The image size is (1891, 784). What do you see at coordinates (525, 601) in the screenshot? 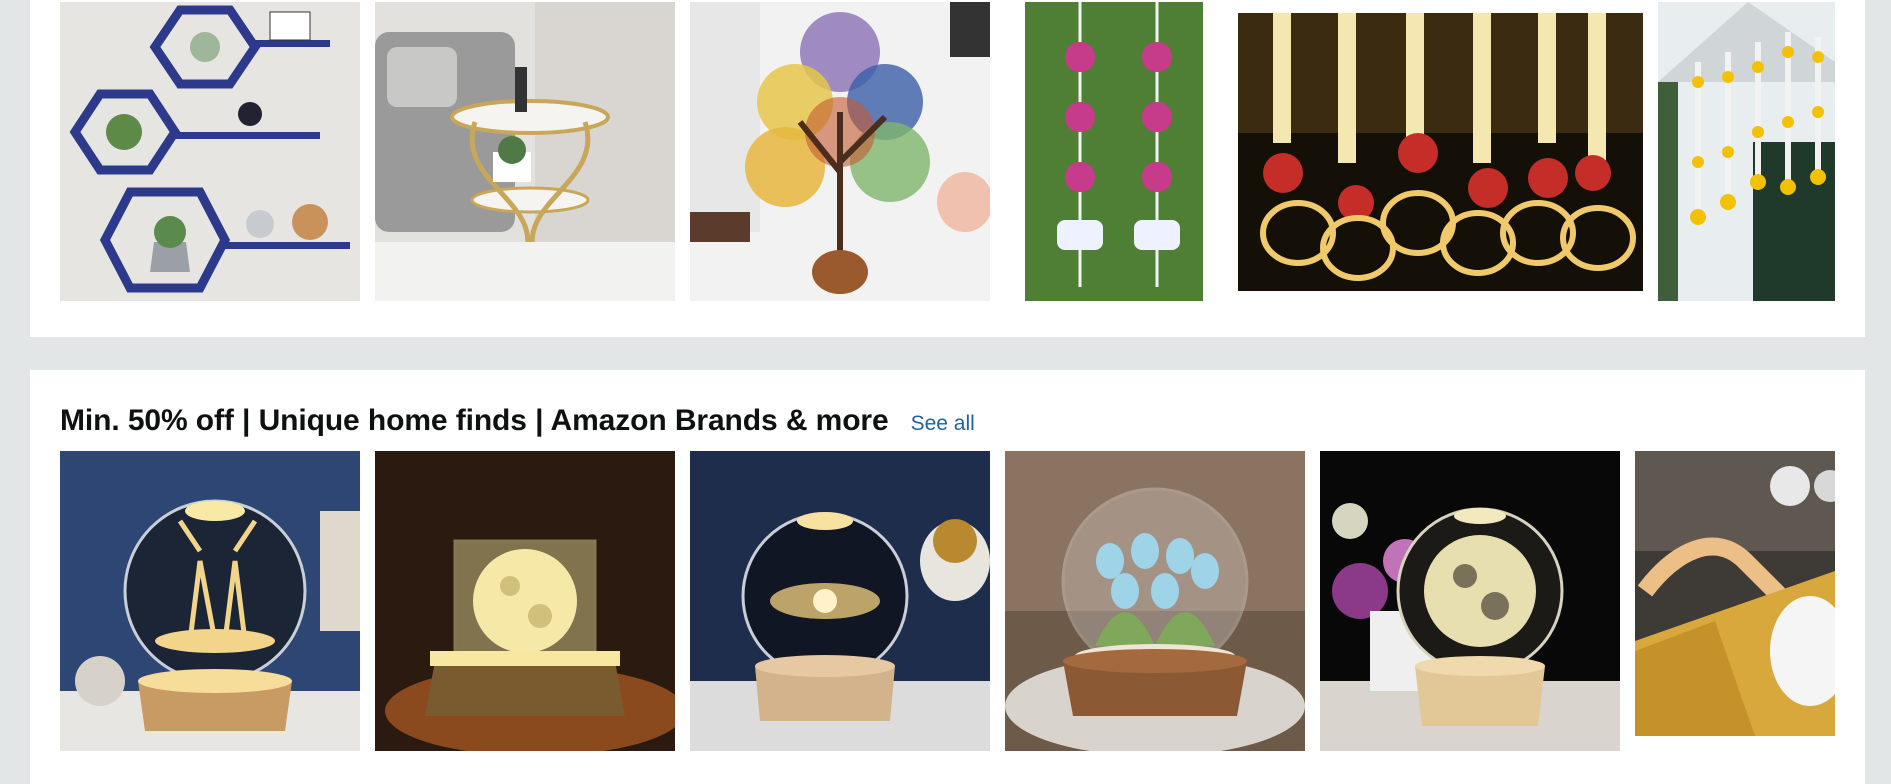
I see `product-image-moon-cube-crystal-lamp` at bounding box center [525, 601].